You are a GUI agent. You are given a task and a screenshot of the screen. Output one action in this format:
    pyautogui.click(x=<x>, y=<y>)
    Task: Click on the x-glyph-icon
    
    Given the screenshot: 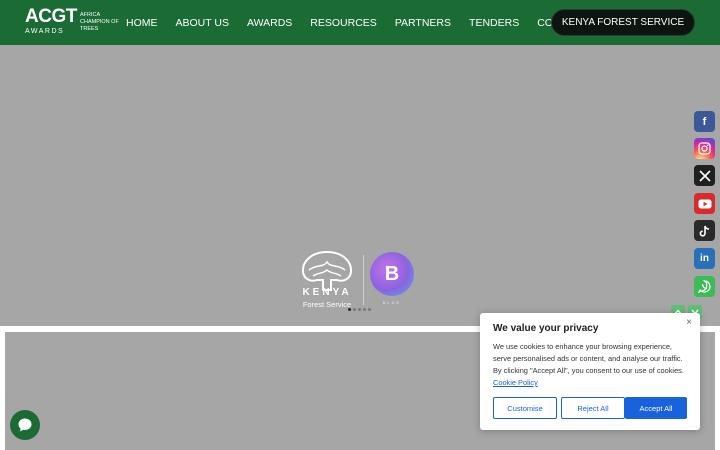 What is the action you would take?
    pyautogui.click(x=704, y=175)
    